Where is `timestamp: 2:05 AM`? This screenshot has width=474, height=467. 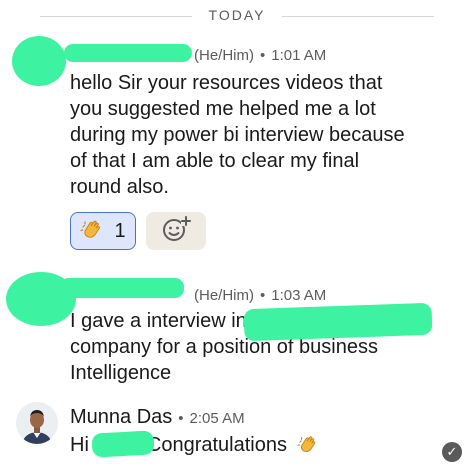
timestamp: 2:05 AM is located at coordinates (217, 418).